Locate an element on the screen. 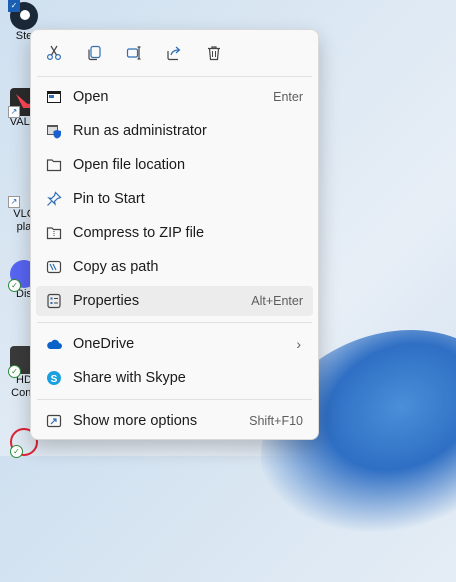 The width and height of the screenshot is (456, 582). menu-item-shortcut: Enter is located at coordinates (288, 97).